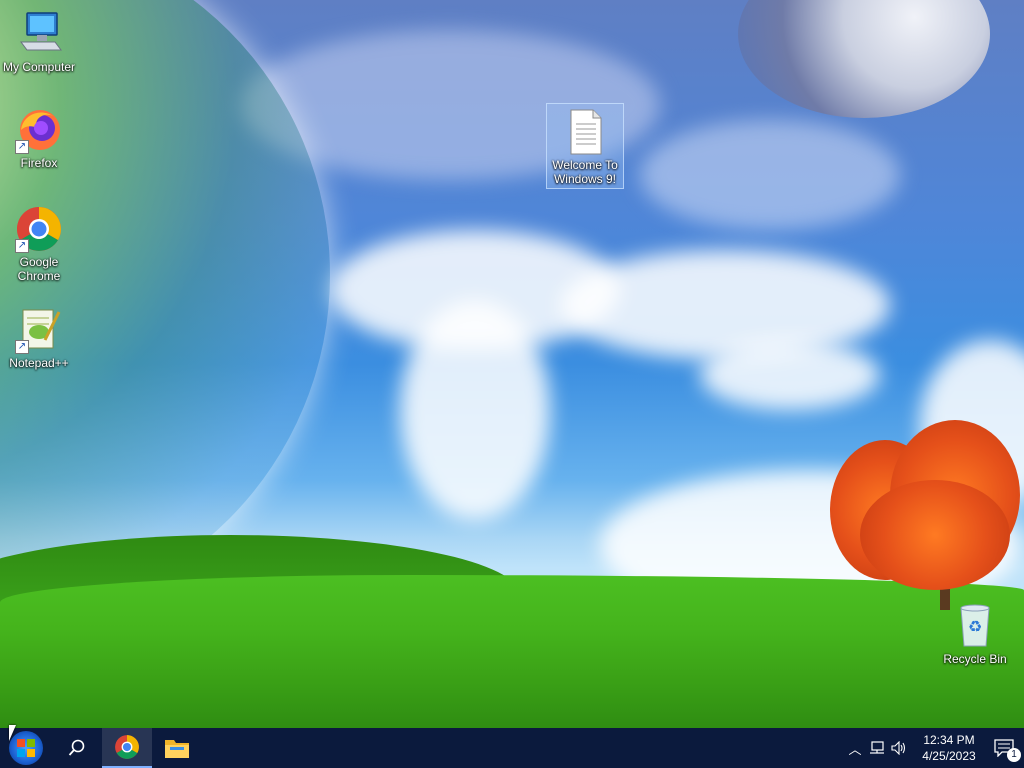 This screenshot has height=768, width=1024. What do you see at coordinates (39, 130) in the screenshot?
I see `firefox-icon: ↗` at bounding box center [39, 130].